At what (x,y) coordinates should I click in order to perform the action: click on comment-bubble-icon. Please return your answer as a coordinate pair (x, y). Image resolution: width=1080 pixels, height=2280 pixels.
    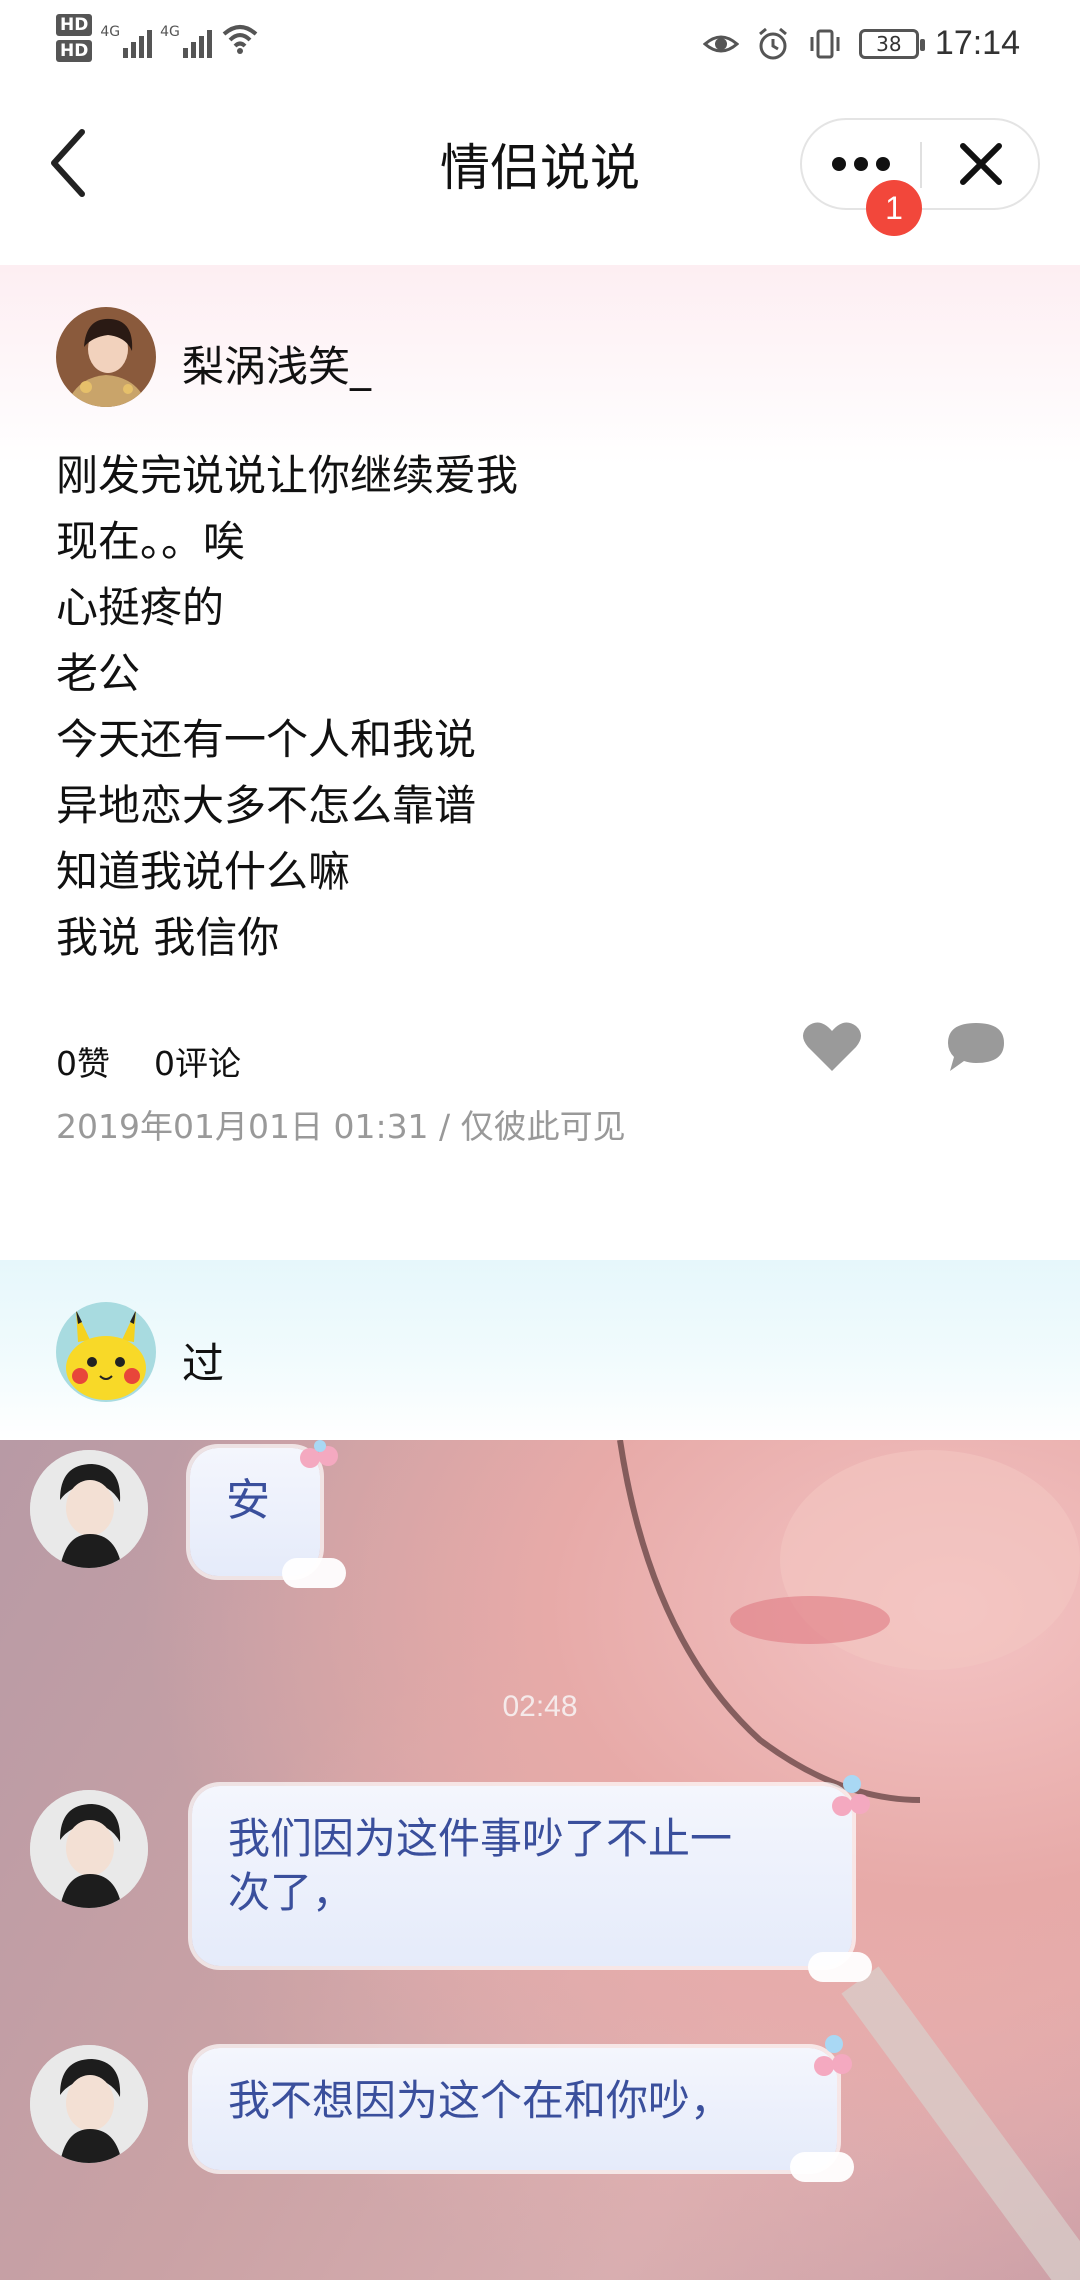
    Looking at the image, I should click on (976, 1047).